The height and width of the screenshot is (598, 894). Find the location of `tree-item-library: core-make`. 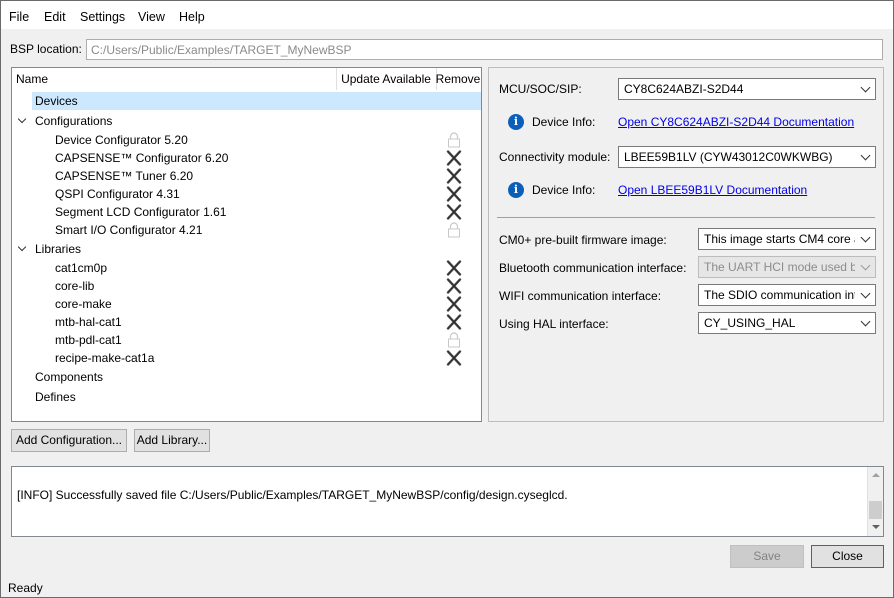

tree-item-library: core-make is located at coordinates (246, 304).